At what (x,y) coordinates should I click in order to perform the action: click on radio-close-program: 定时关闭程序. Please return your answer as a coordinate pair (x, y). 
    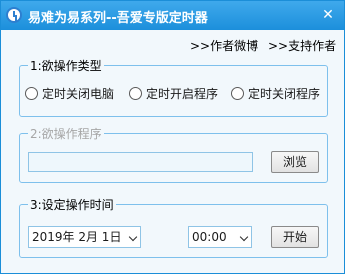
    Looking at the image, I should click on (275, 93).